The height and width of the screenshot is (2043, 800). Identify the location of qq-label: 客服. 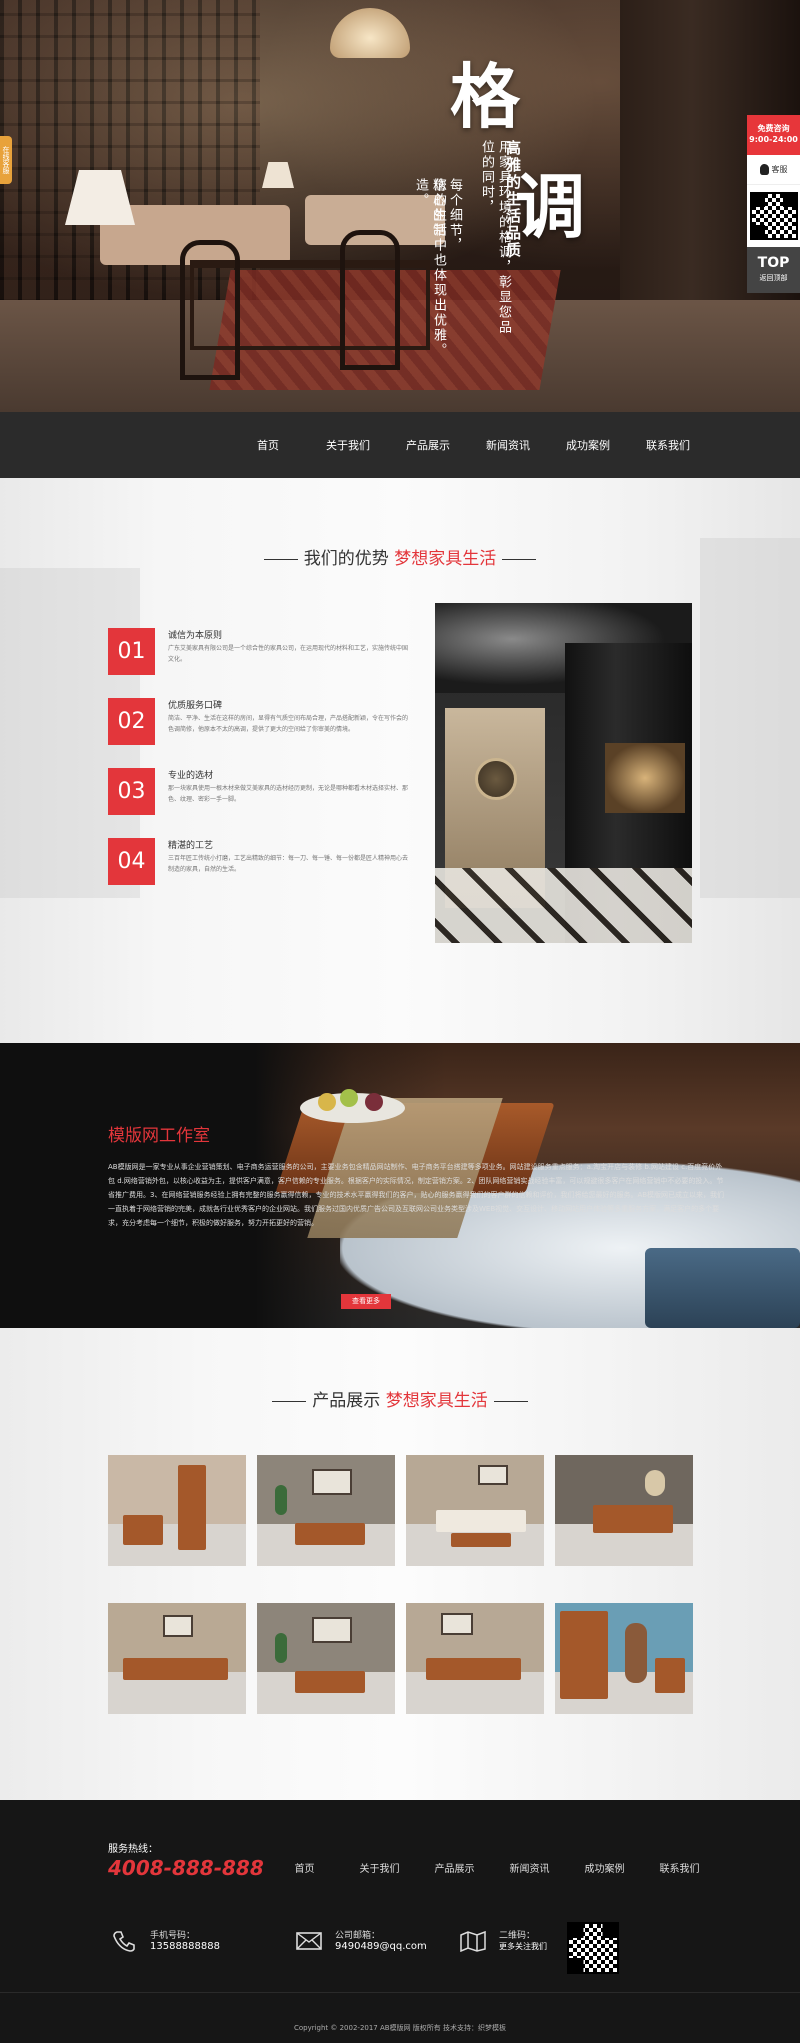
(779, 169).